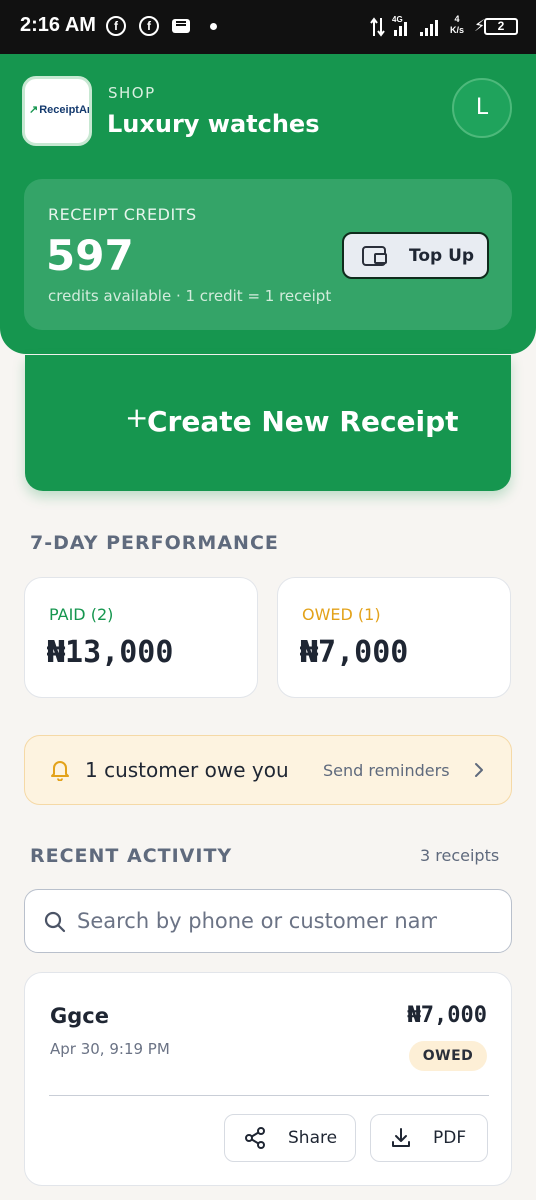 The image size is (536, 1200). I want to click on shop-label: SHOP, so click(132, 93).